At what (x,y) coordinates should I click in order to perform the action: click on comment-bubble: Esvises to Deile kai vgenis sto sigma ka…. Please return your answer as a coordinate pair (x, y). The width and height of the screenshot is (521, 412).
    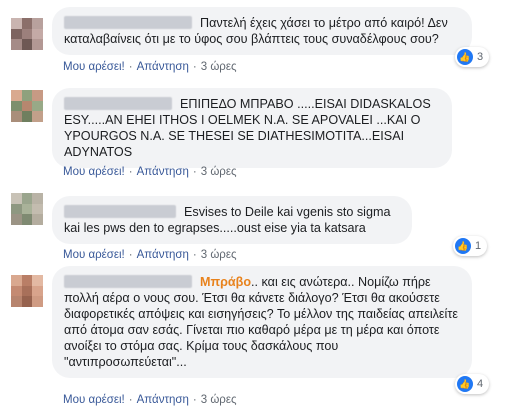
    Looking at the image, I should click on (232, 220).